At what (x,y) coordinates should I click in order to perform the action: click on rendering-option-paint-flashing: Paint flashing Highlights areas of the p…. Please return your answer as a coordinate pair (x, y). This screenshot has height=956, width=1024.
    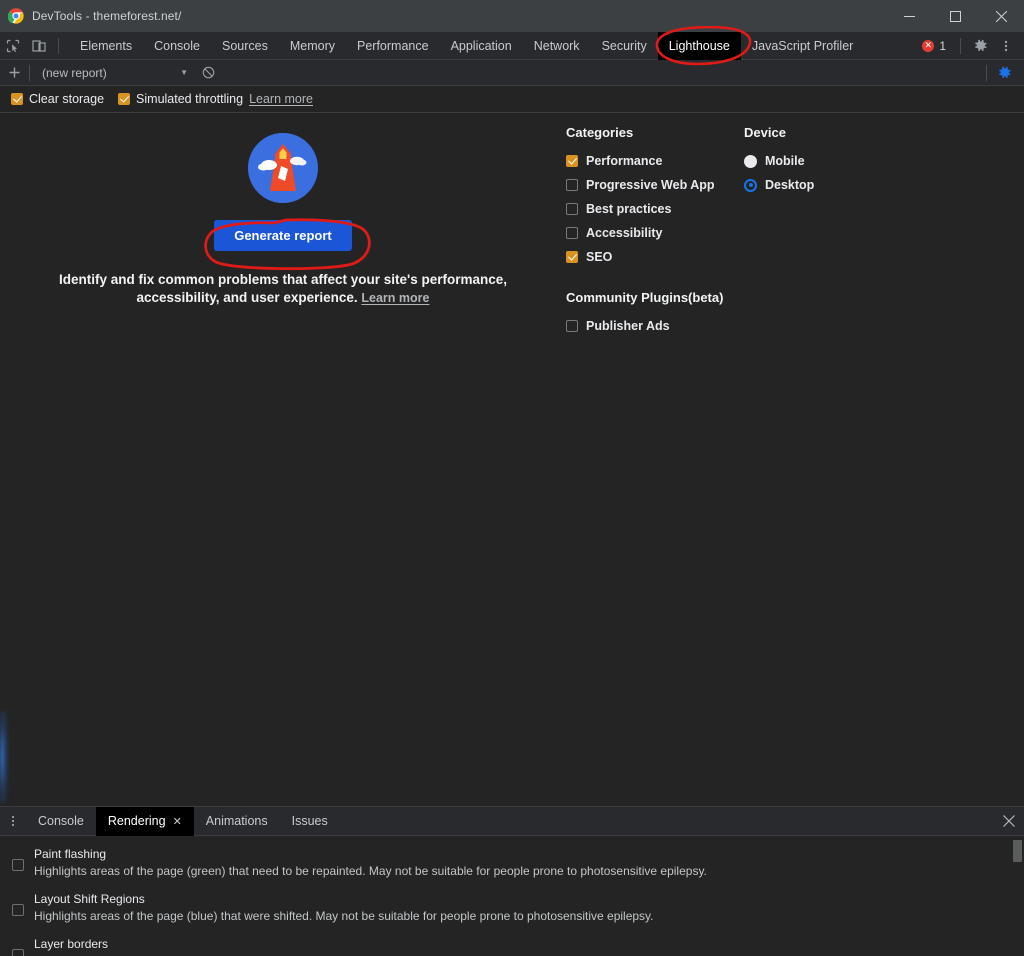
    Looking at the image, I should click on (518, 863).